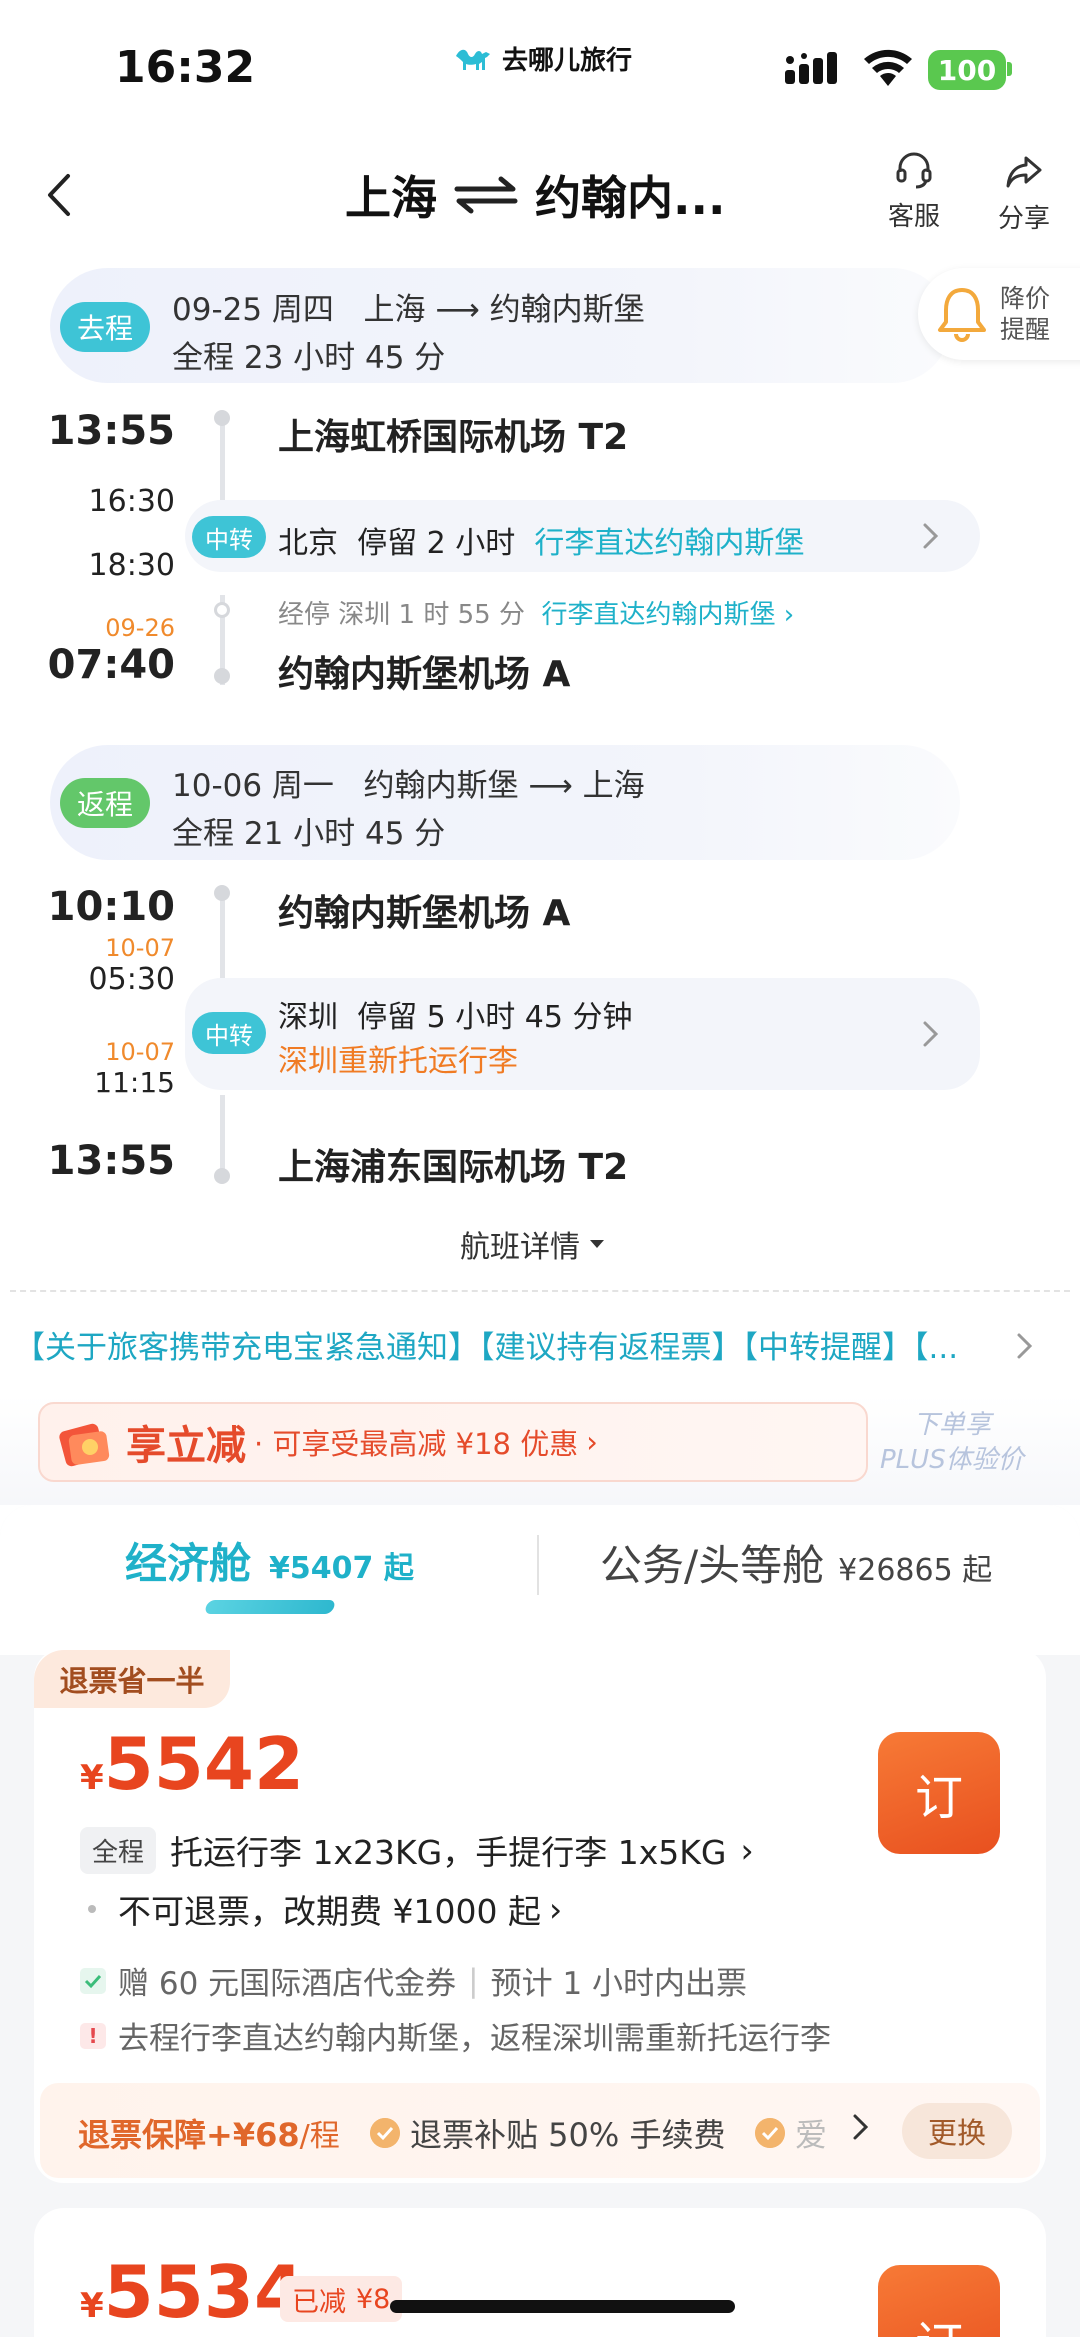 The width and height of the screenshot is (1080, 2337). Describe the element at coordinates (309, 834) in the screenshot. I see `return-duration: 全程 21 小时 45 分` at that location.